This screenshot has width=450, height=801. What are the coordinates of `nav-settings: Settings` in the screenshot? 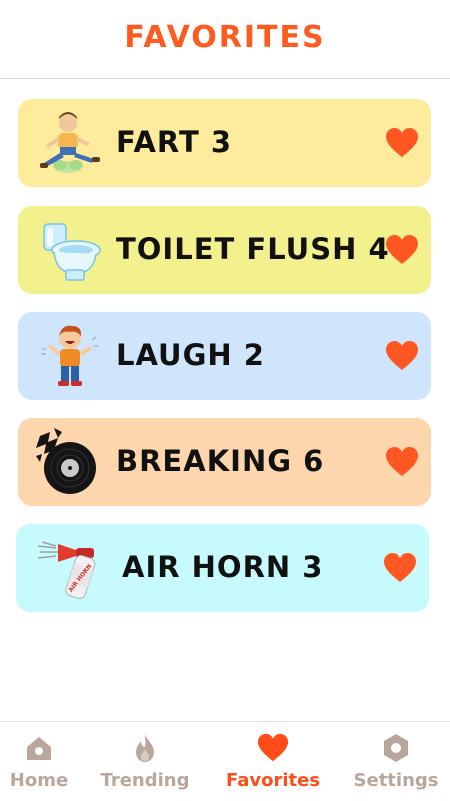 It's located at (395, 761).